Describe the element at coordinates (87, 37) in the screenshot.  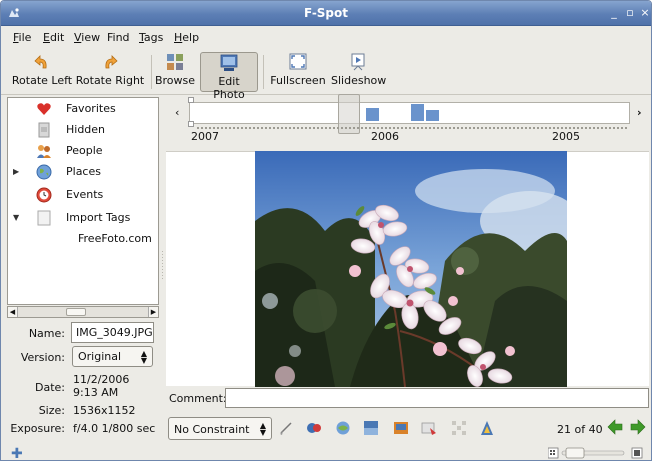
I see `menu-view: View` at that location.